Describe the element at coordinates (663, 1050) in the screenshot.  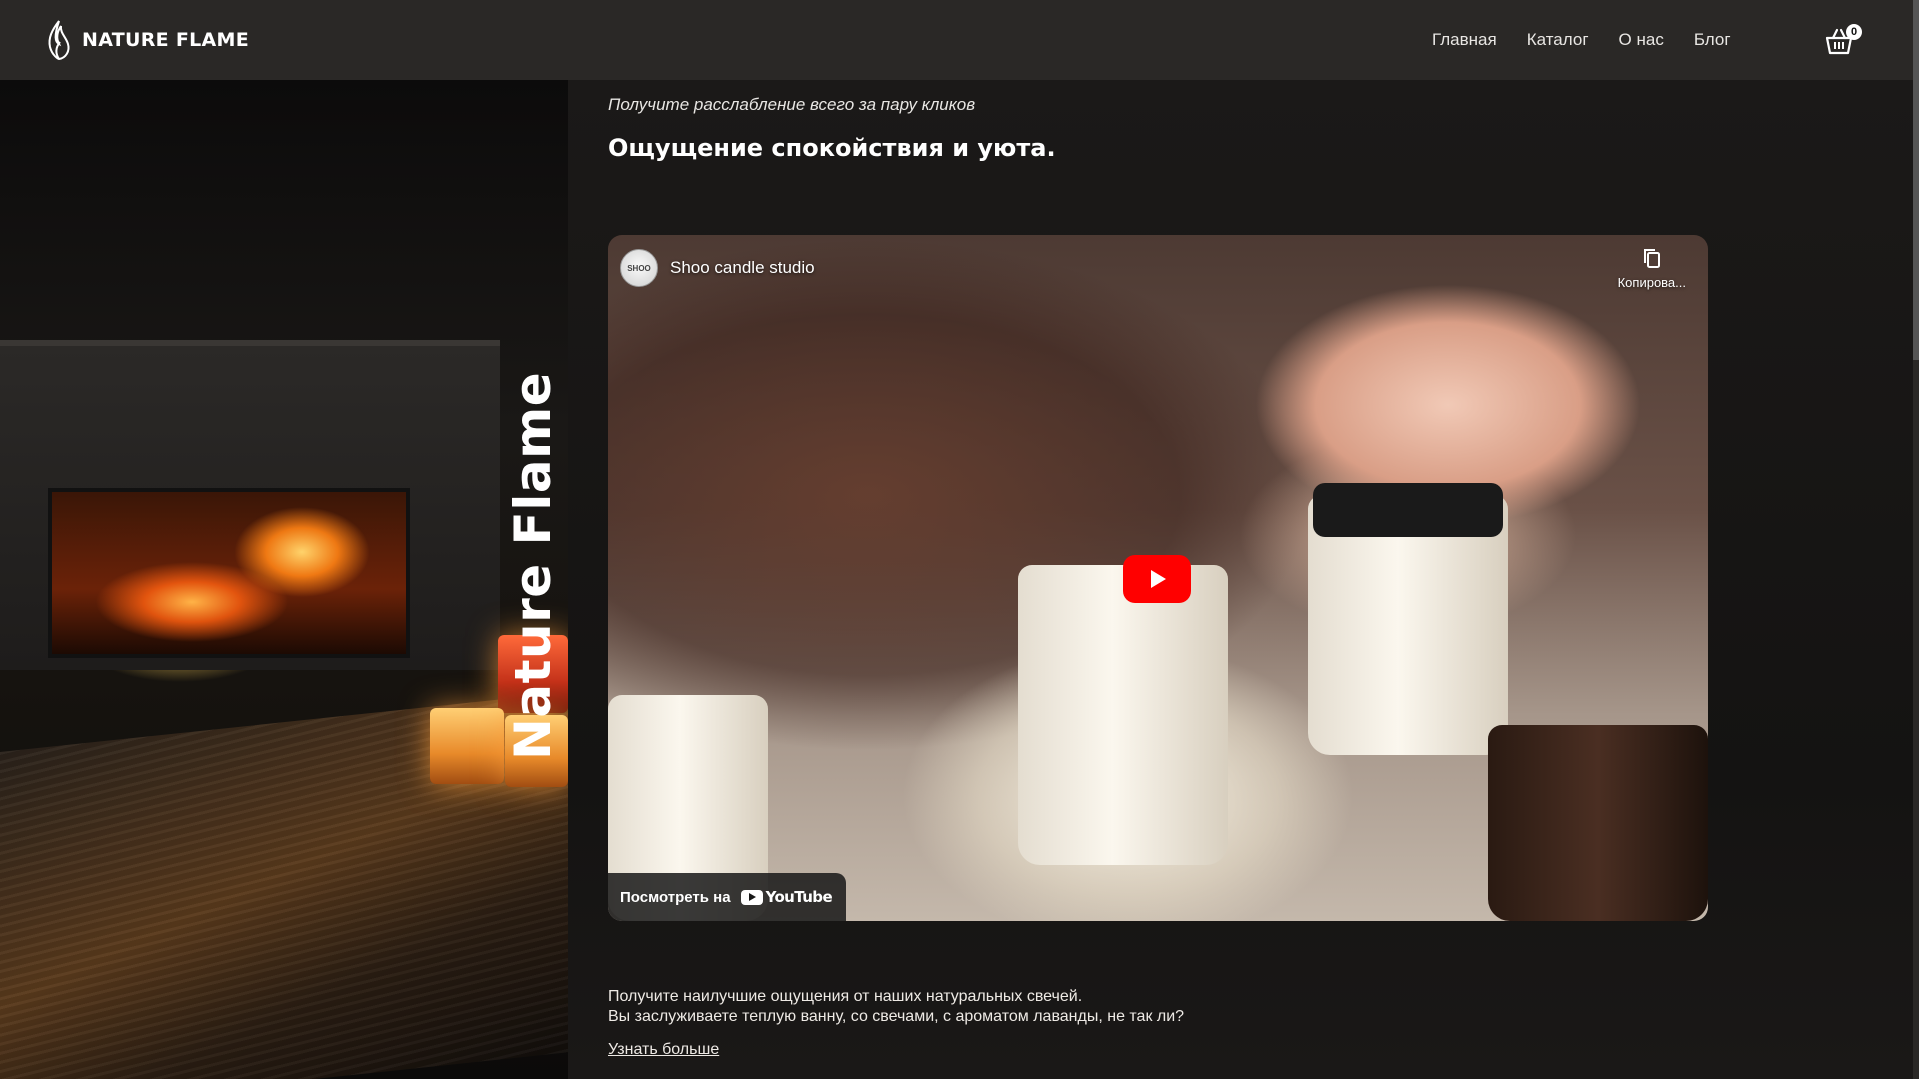
I see `learn-more-link: Узнать больше` at that location.